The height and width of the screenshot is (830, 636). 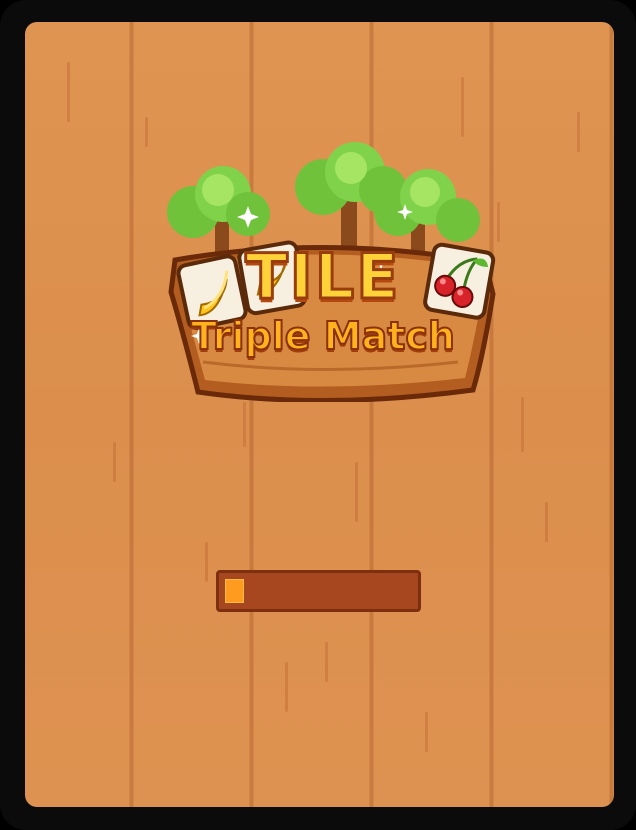 What do you see at coordinates (318, 591) in the screenshot?
I see `loading-progress-bar` at bounding box center [318, 591].